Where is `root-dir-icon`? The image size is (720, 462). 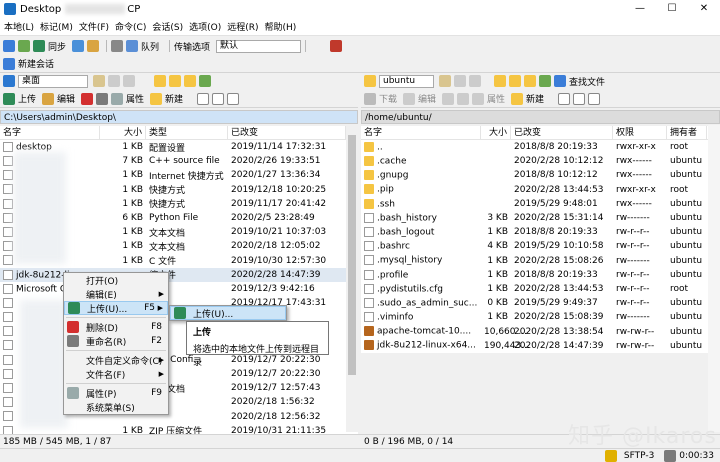
root-dir-icon is located at coordinates (175, 81).